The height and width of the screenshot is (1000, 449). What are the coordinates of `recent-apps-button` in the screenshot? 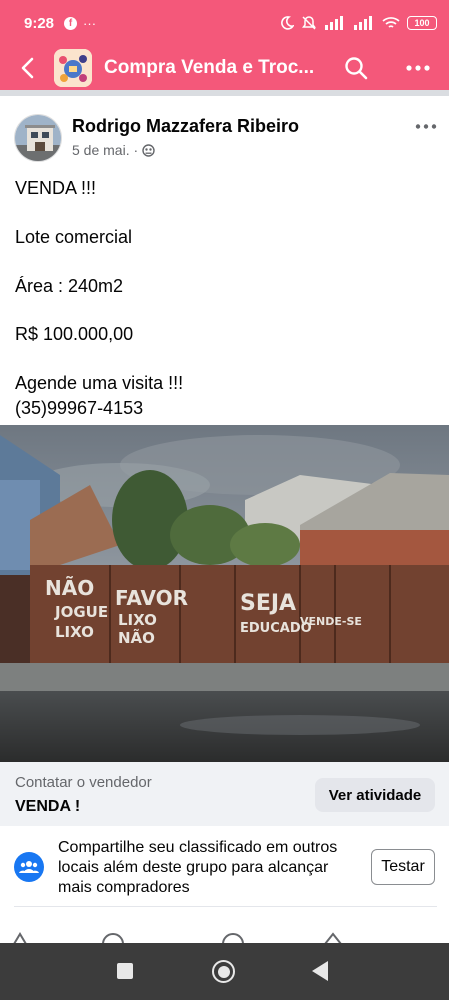 It's located at (125, 971).